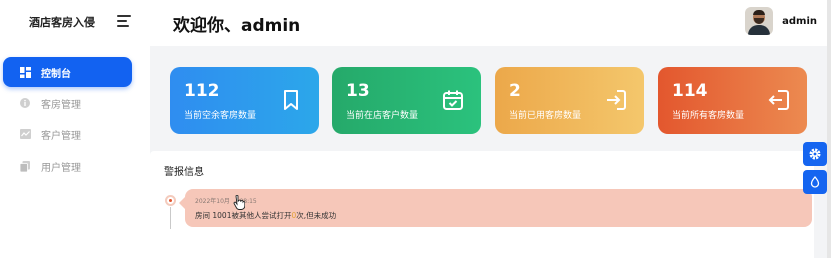 This screenshot has height=258, width=831. I want to click on panel-title: 警报信息, so click(184, 172).